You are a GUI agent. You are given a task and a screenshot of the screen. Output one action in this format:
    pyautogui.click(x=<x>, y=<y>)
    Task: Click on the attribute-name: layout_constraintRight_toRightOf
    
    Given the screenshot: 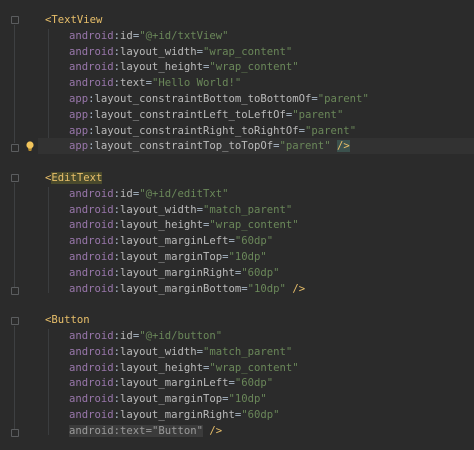 What is the action you would take?
    pyautogui.click(x=196, y=130)
    